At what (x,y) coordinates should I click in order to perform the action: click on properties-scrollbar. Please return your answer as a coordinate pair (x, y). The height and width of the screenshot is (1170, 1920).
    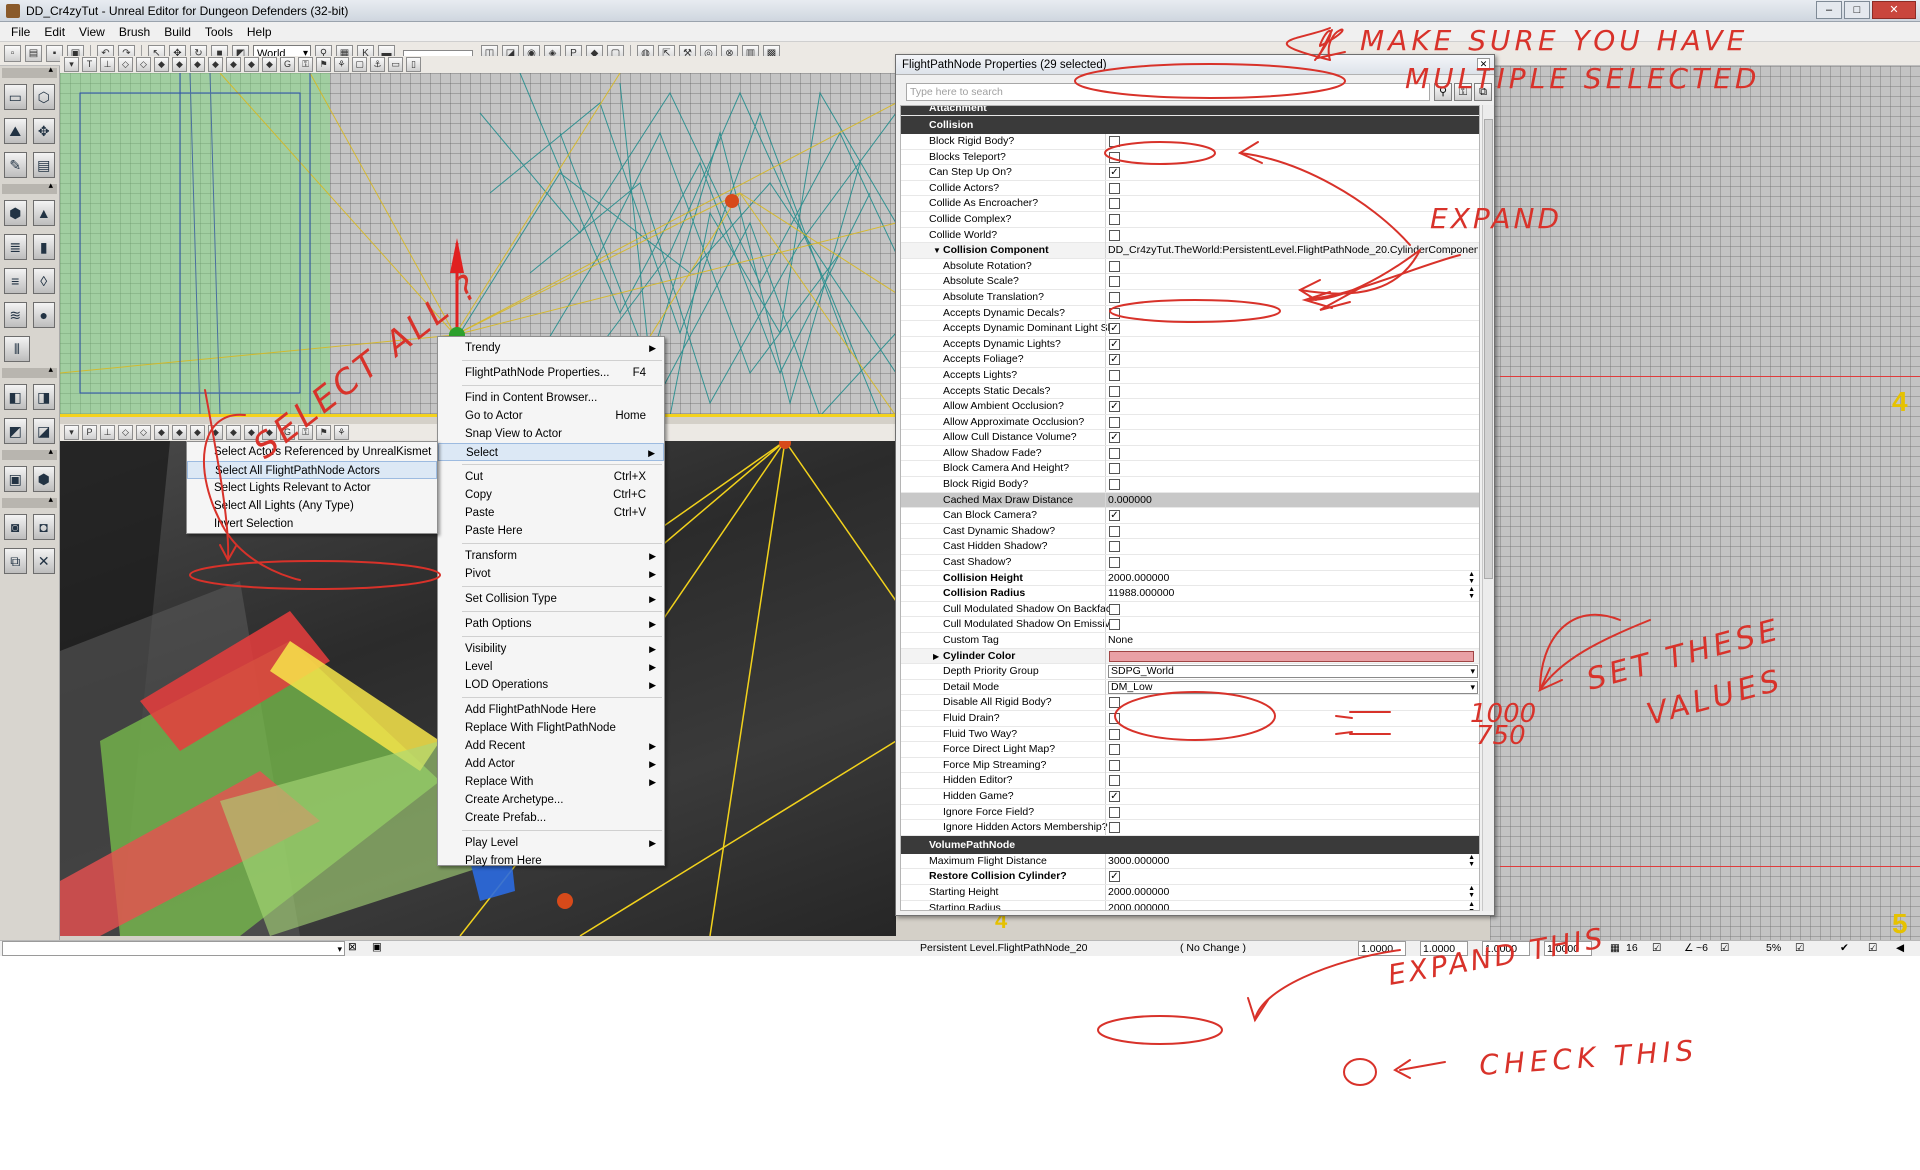
    Looking at the image, I should click on (1488, 508).